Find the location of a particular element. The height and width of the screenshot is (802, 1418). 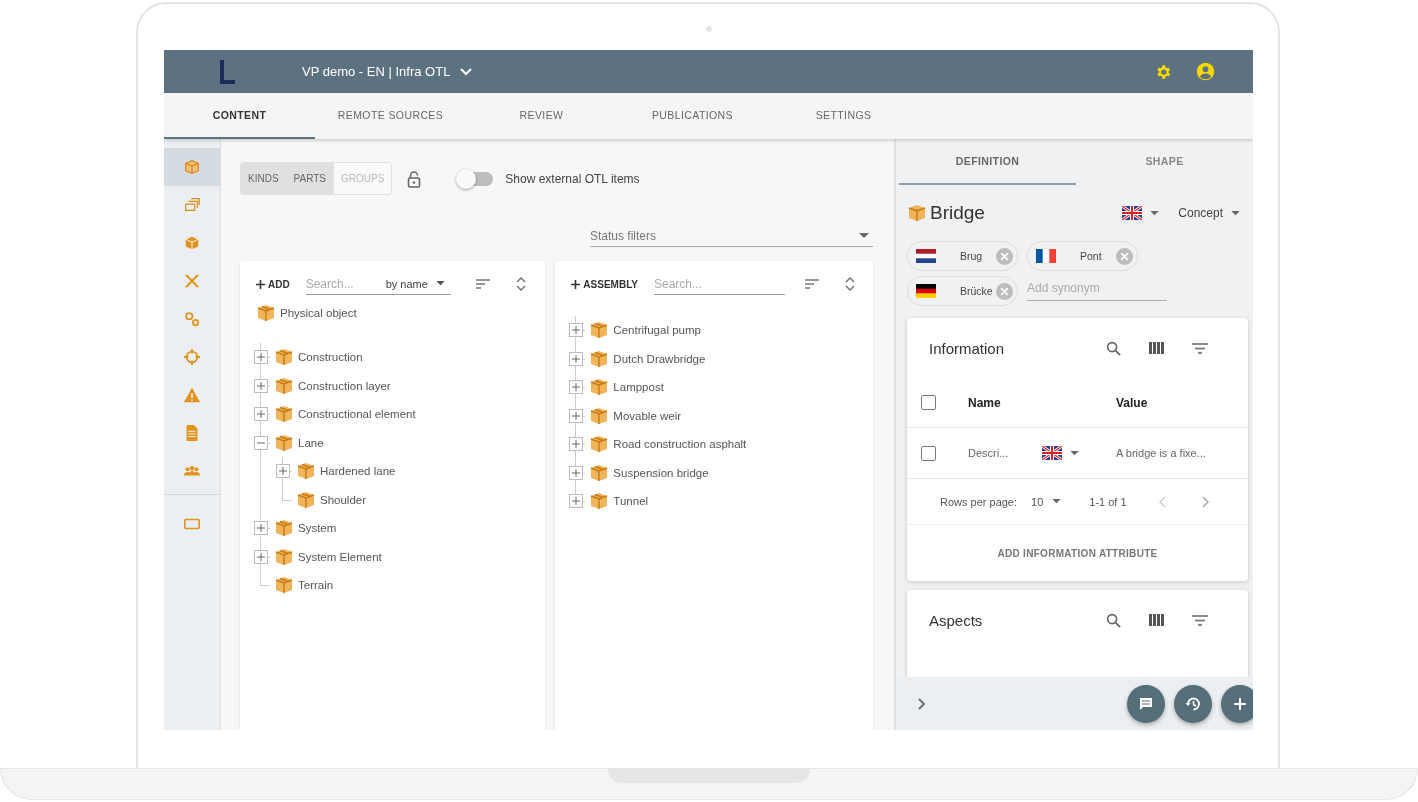

language-select is located at coordinates (1141, 213).